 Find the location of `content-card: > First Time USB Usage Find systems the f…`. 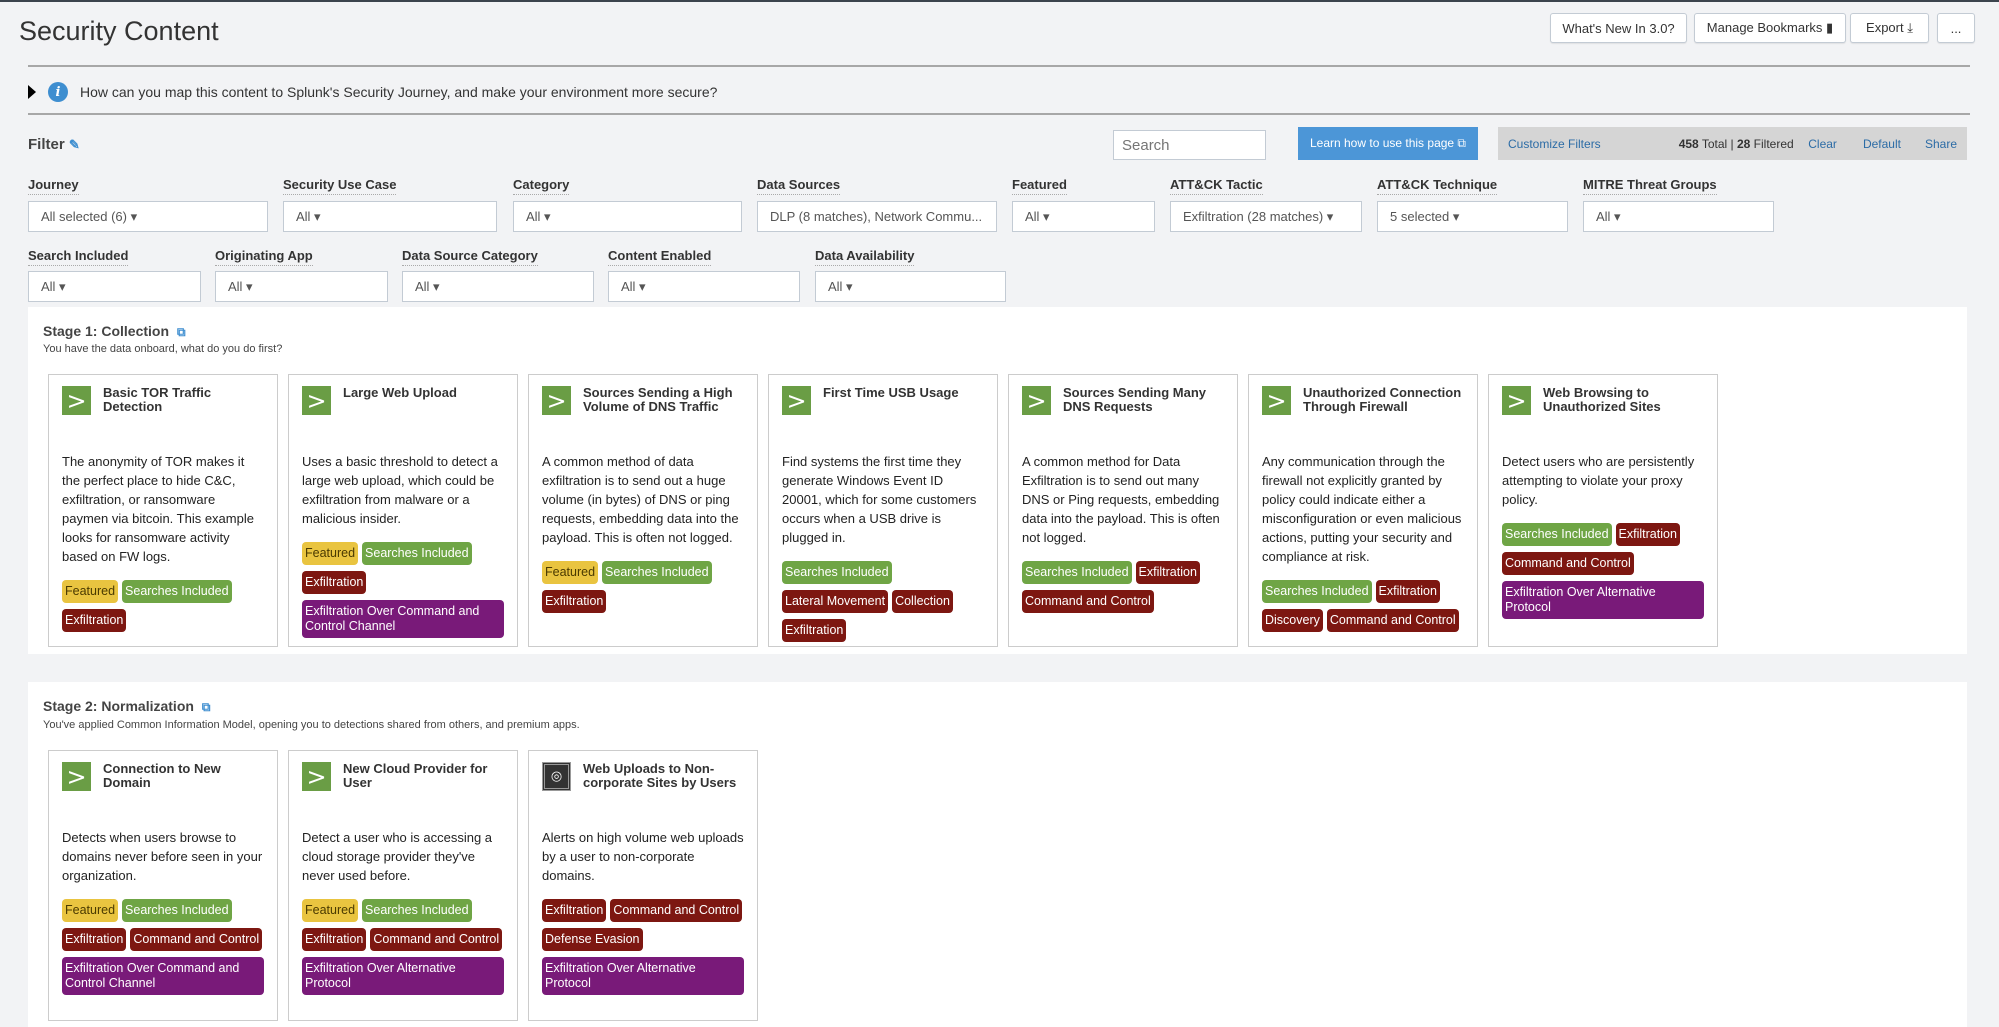

content-card: > First Time USB Usage Find systems the f… is located at coordinates (883, 510).